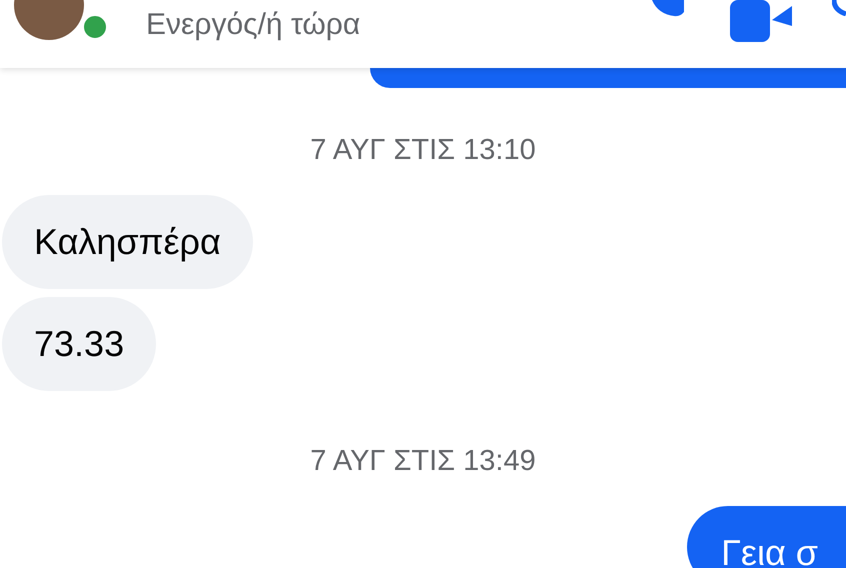 Image resolution: width=846 pixels, height=568 pixels. Describe the element at coordinates (766, 537) in the screenshot. I see `outgoing-message: Γεια σ` at that location.